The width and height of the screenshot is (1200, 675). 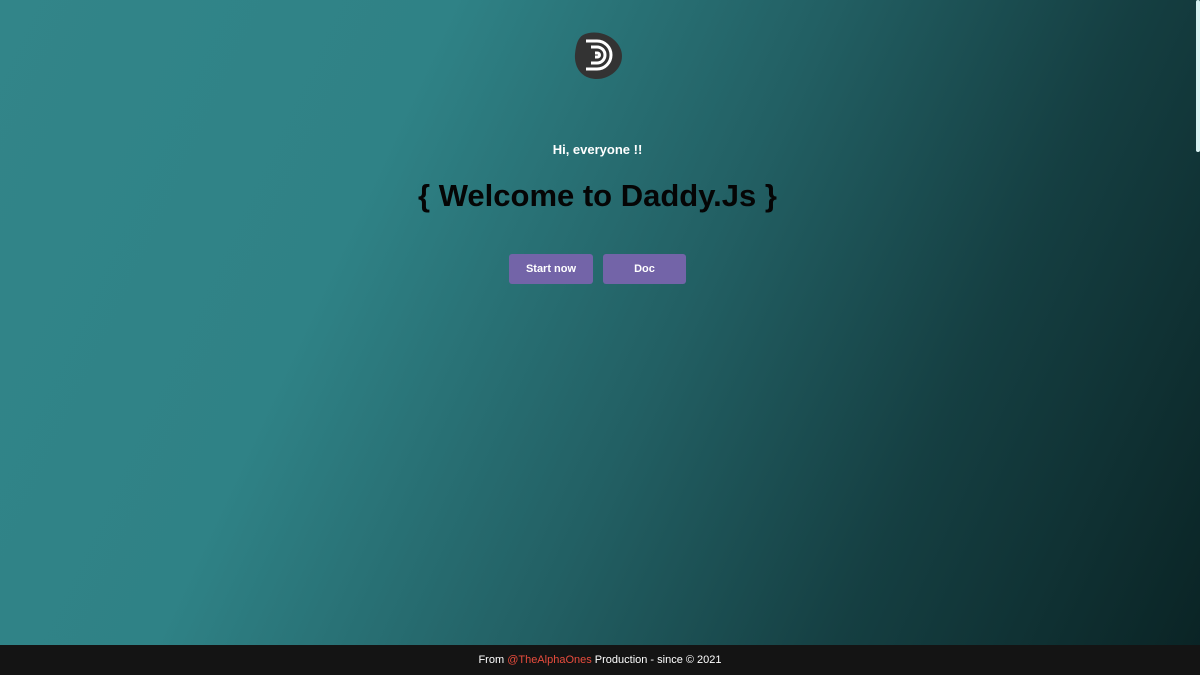 I want to click on scrollbar-thumb, so click(x=1198, y=76).